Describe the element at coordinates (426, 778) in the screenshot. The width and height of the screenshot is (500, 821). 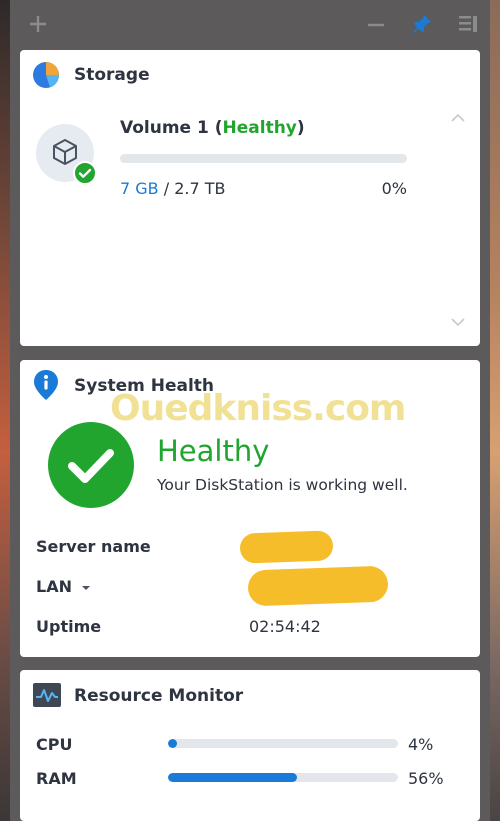
I see `ram-percent: 56%` at that location.